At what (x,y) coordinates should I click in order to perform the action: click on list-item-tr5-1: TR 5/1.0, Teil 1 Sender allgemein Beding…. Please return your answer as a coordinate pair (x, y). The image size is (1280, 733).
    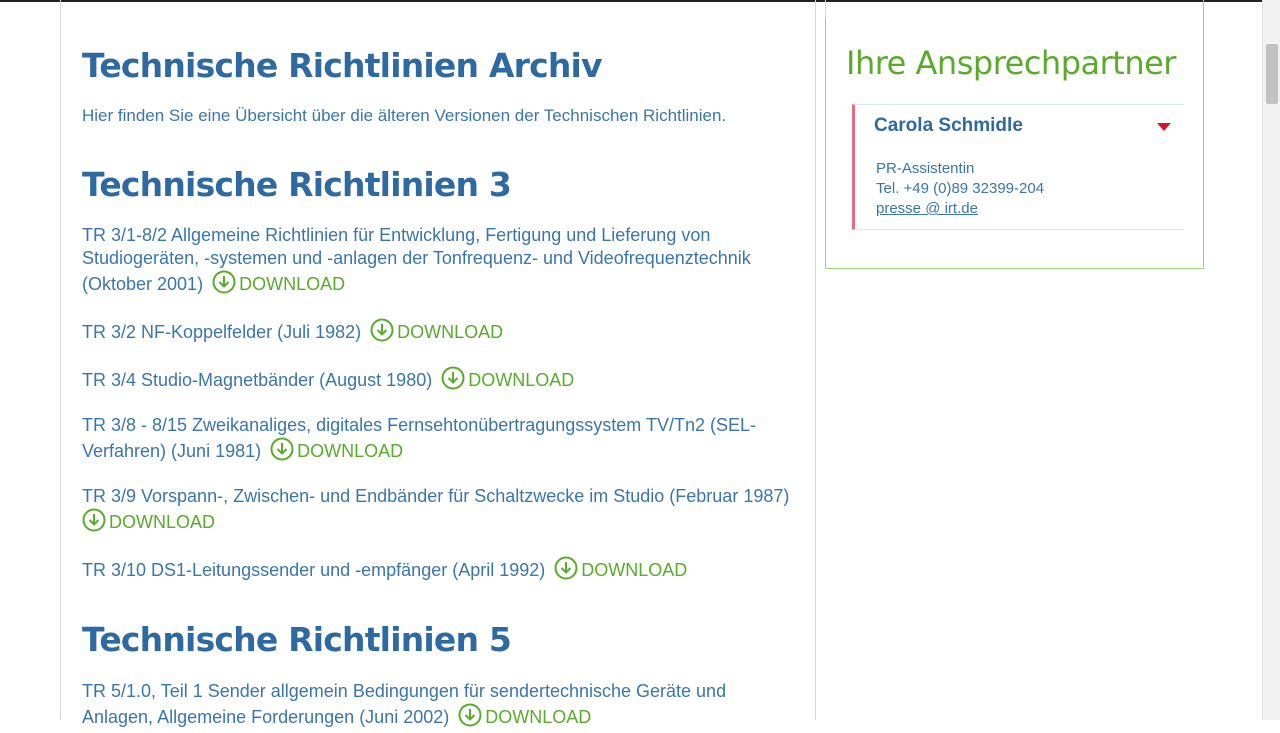
    Looking at the image, I should click on (437, 706).